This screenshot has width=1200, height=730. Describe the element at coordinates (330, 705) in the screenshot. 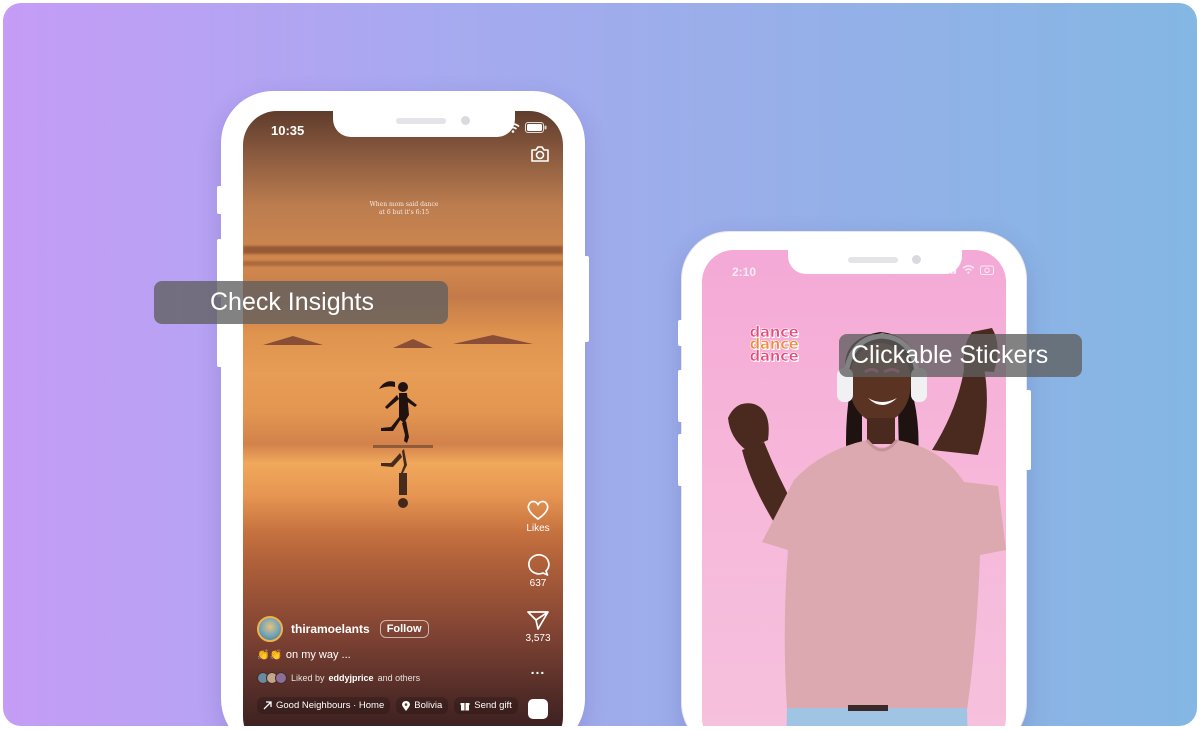

I see `chip-label: Good Neighbours · Home` at that location.